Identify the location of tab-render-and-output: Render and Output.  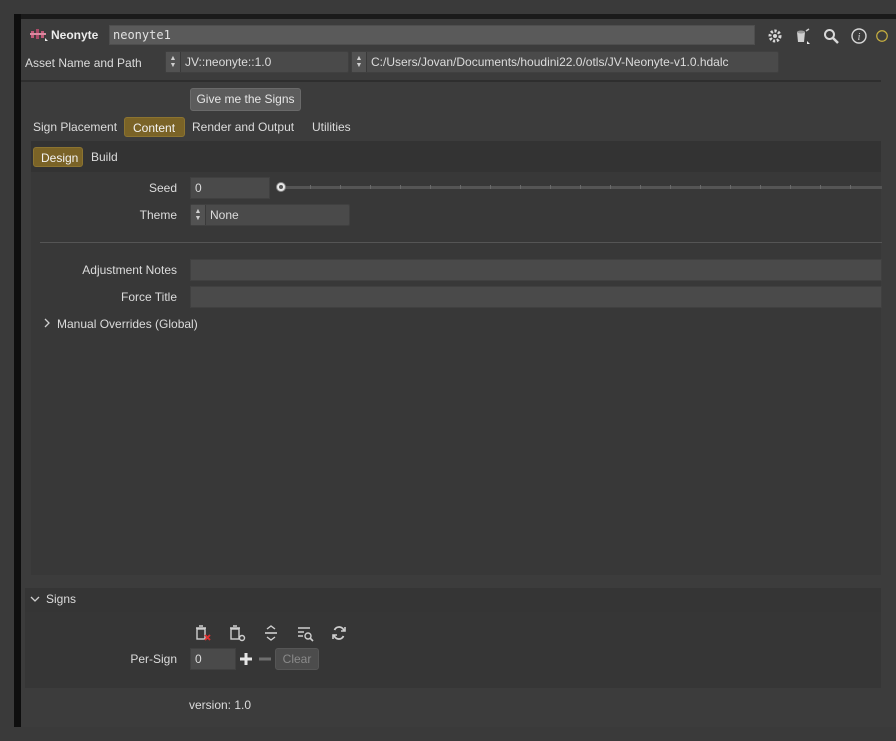
(243, 127).